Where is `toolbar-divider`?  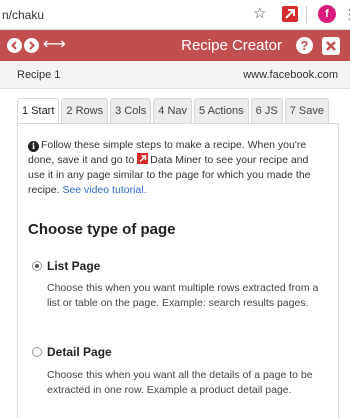 toolbar-divider is located at coordinates (306, 14).